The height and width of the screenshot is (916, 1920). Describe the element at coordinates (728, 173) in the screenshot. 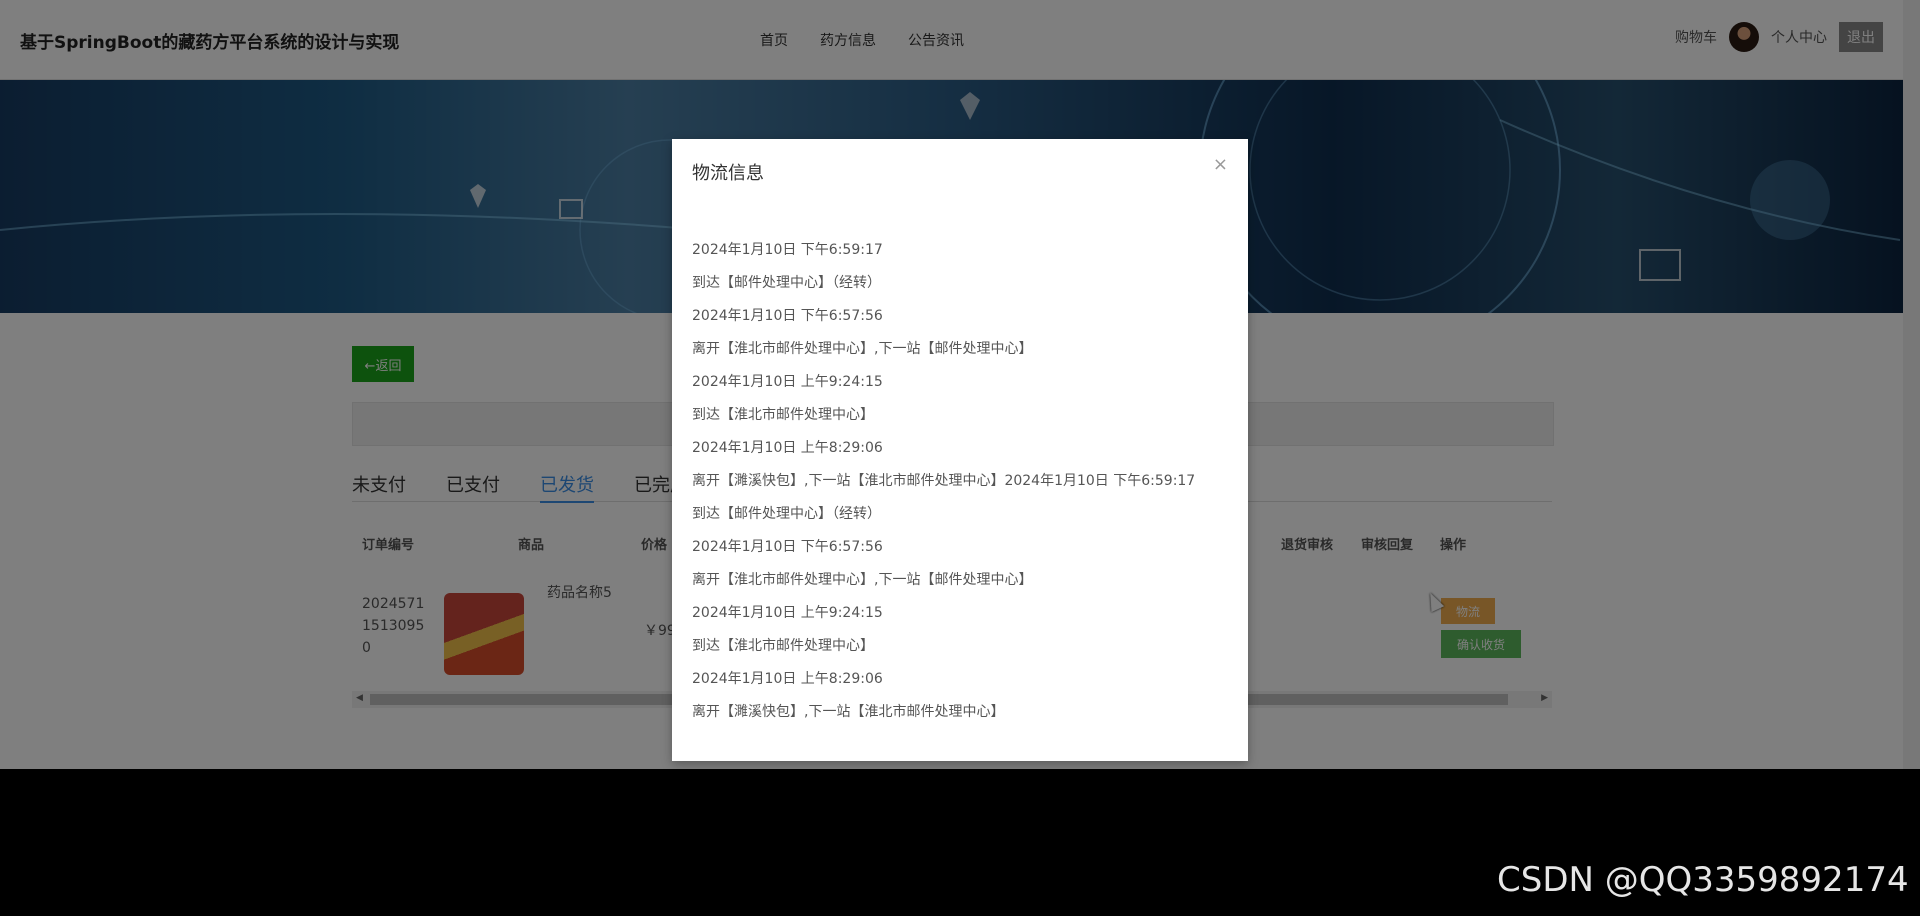

I see `modal-title: 物流信息` at that location.